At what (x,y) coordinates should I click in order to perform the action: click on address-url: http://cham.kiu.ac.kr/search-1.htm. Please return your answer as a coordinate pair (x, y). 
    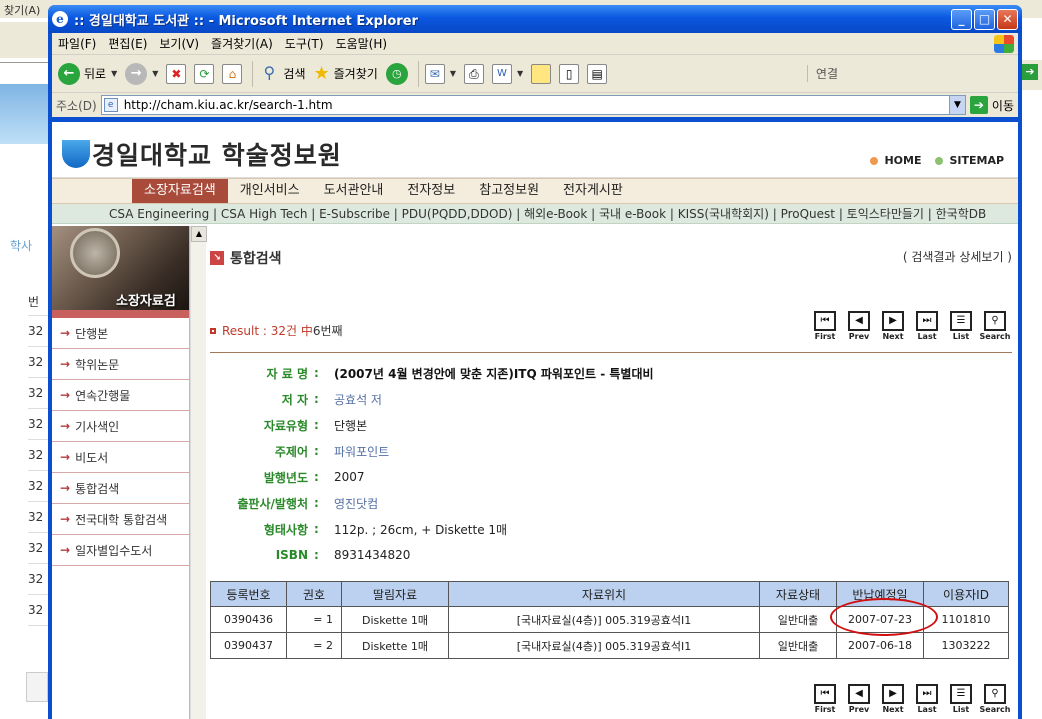
    Looking at the image, I should click on (536, 105).